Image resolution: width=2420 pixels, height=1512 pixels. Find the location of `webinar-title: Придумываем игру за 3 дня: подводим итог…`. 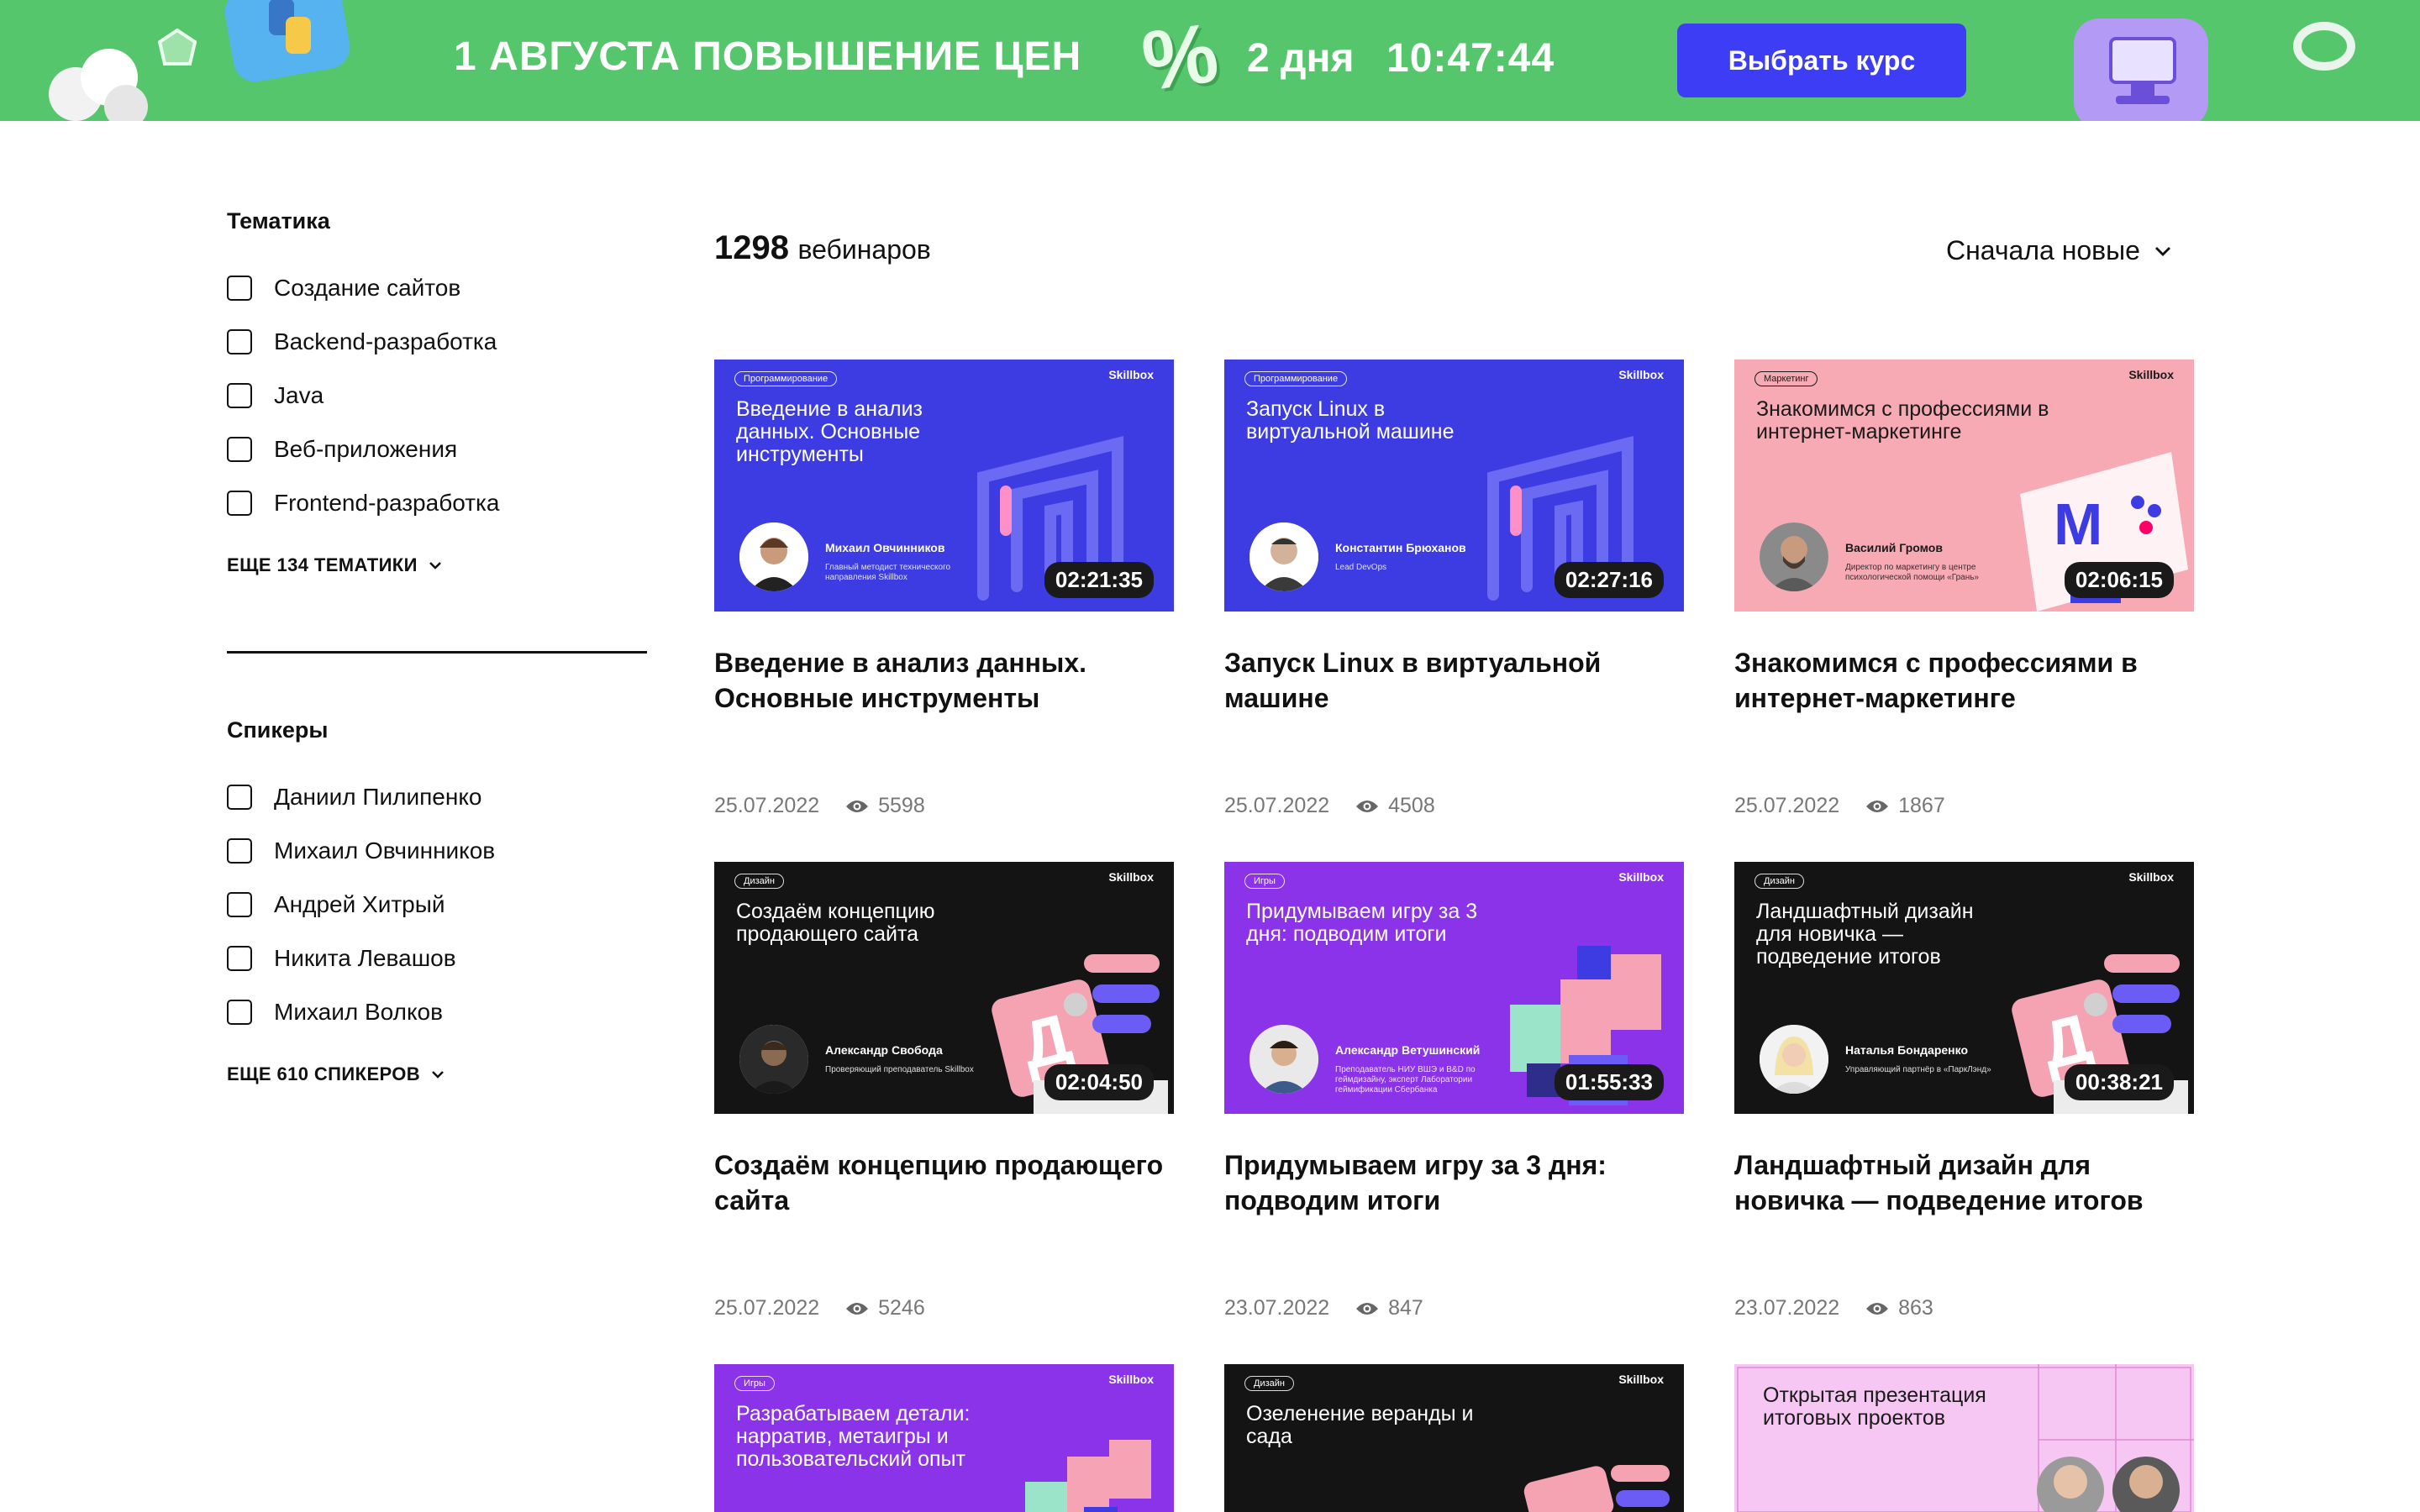

webinar-title: Придумываем игру за 3 дня: подводим итог… is located at coordinates (1454, 1182).